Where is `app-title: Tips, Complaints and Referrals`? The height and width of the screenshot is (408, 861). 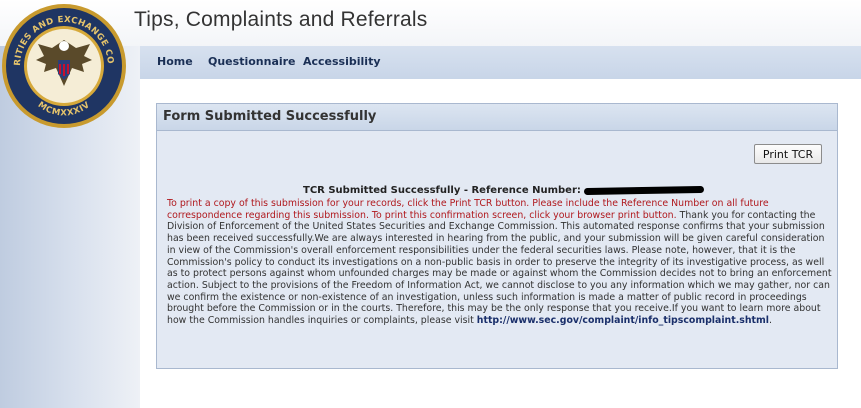
app-title: Tips, Complaints and Referrals is located at coordinates (281, 19).